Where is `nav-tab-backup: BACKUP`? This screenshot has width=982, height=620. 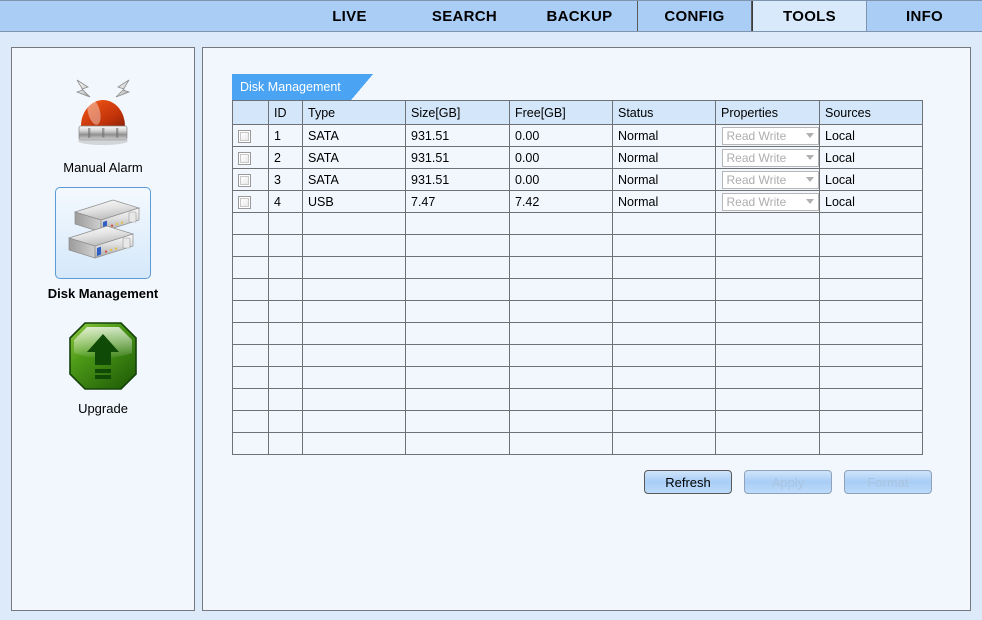
nav-tab-backup: BACKUP is located at coordinates (579, 16).